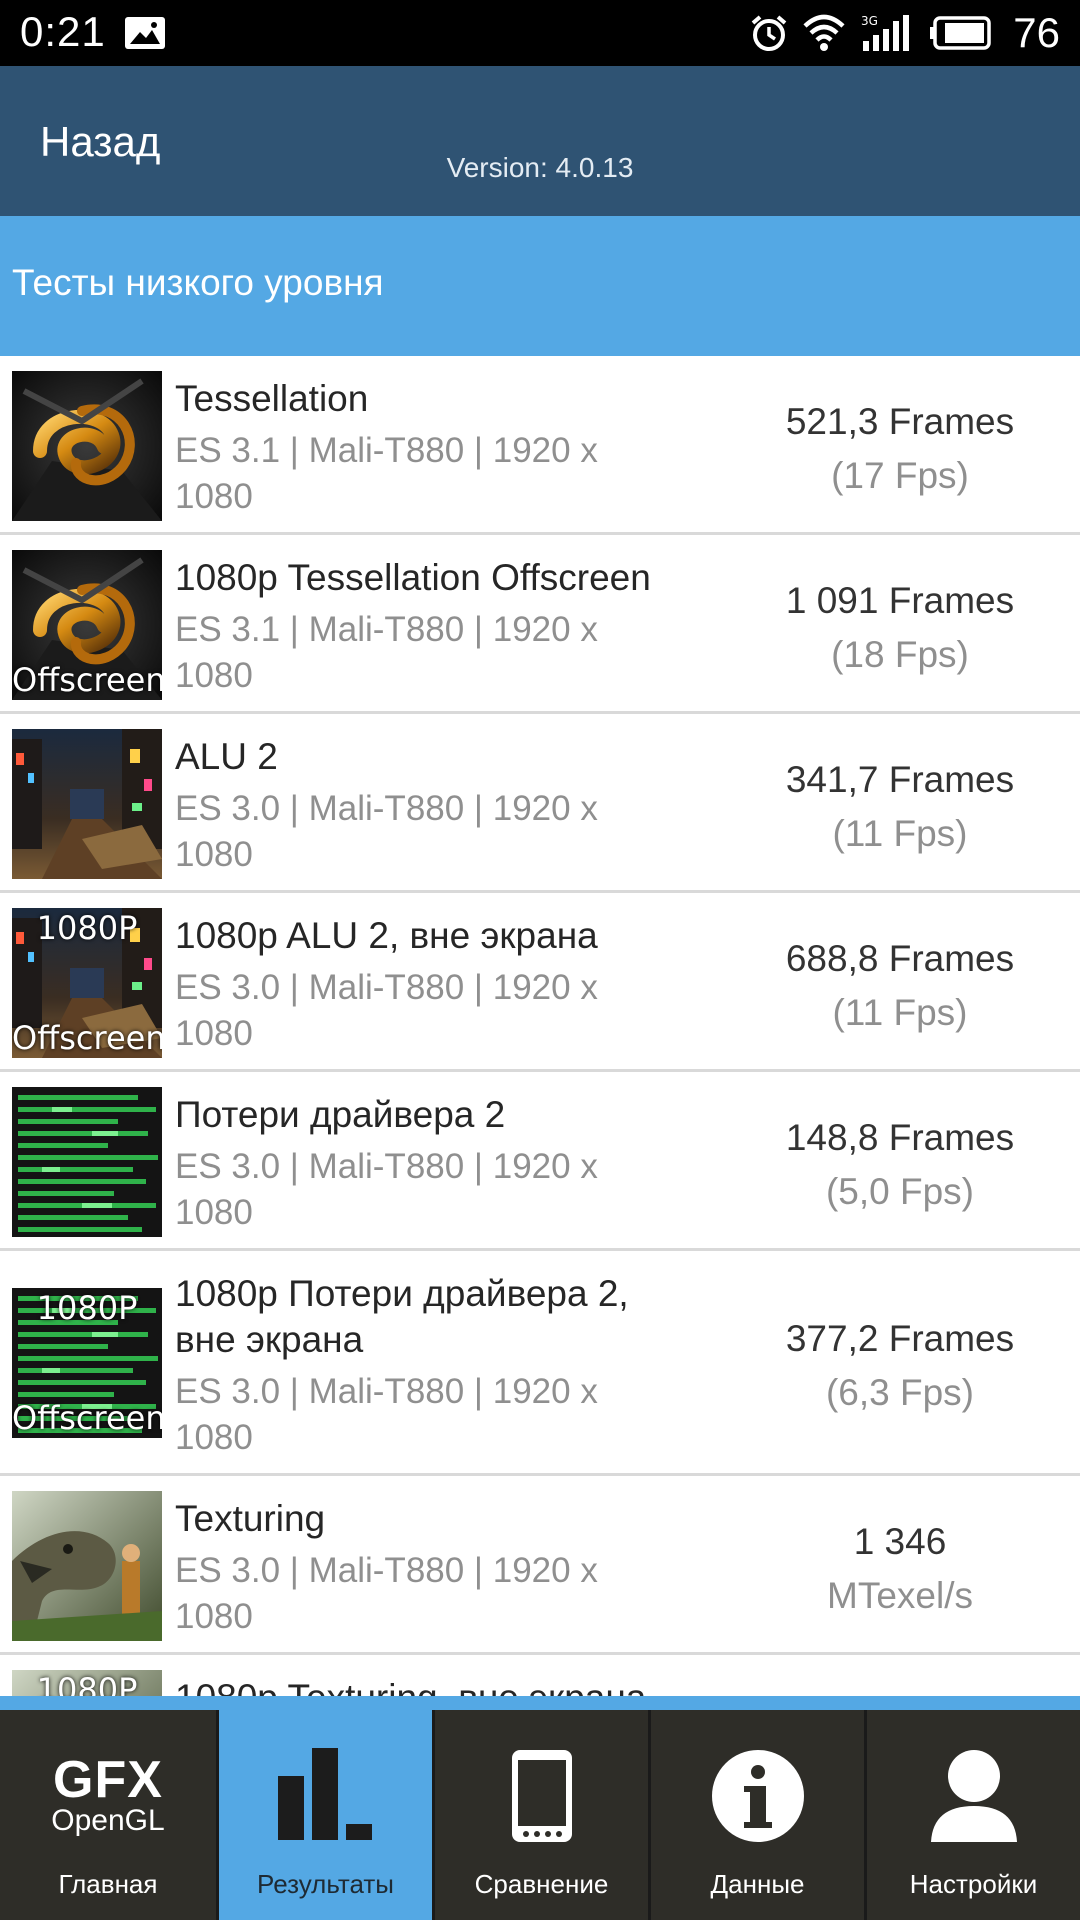 The width and height of the screenshot is (1080, 1920). I want to click on test-fps: (18 Fps), so click(900, 654).